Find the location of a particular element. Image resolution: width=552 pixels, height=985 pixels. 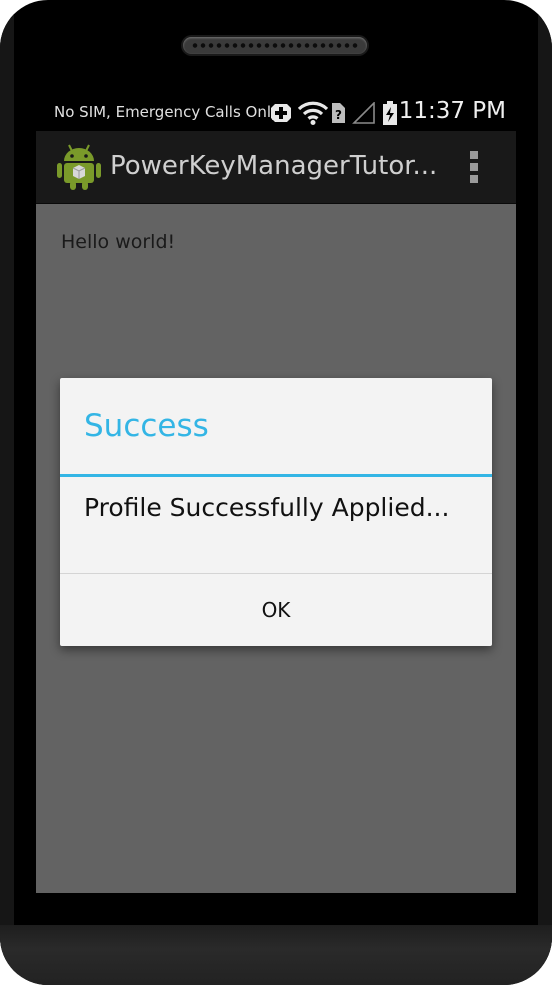

overflow-menu-icon is located at coordinates (475, 167).